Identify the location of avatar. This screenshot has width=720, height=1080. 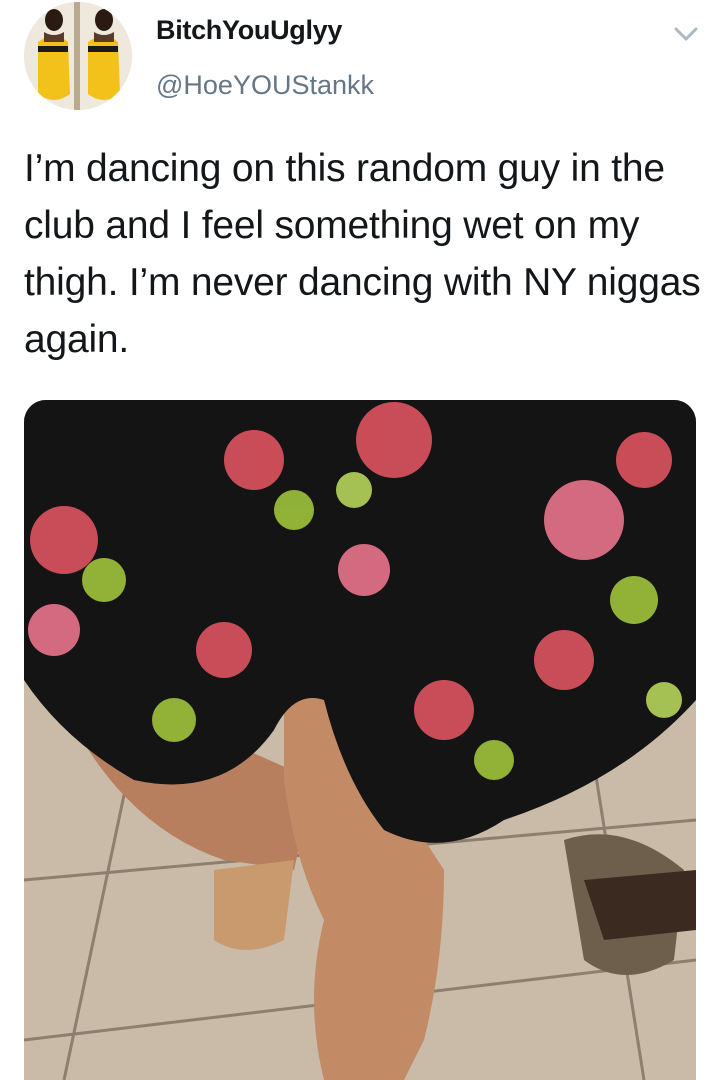
(78, 56).